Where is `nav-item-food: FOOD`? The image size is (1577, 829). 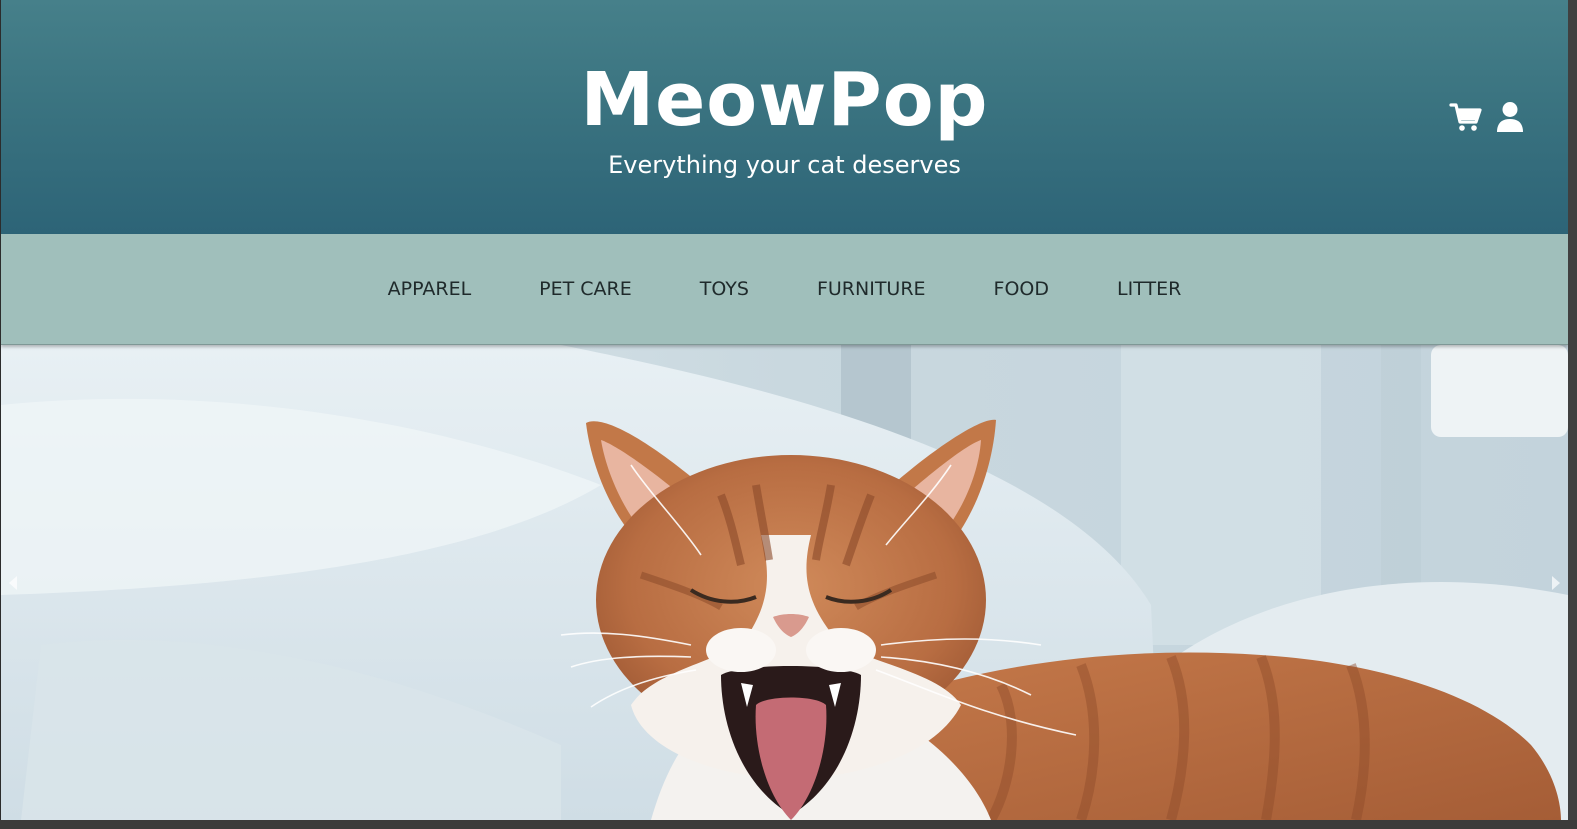
nav-item-food: FOOD is located at coordinates (1021, 289).